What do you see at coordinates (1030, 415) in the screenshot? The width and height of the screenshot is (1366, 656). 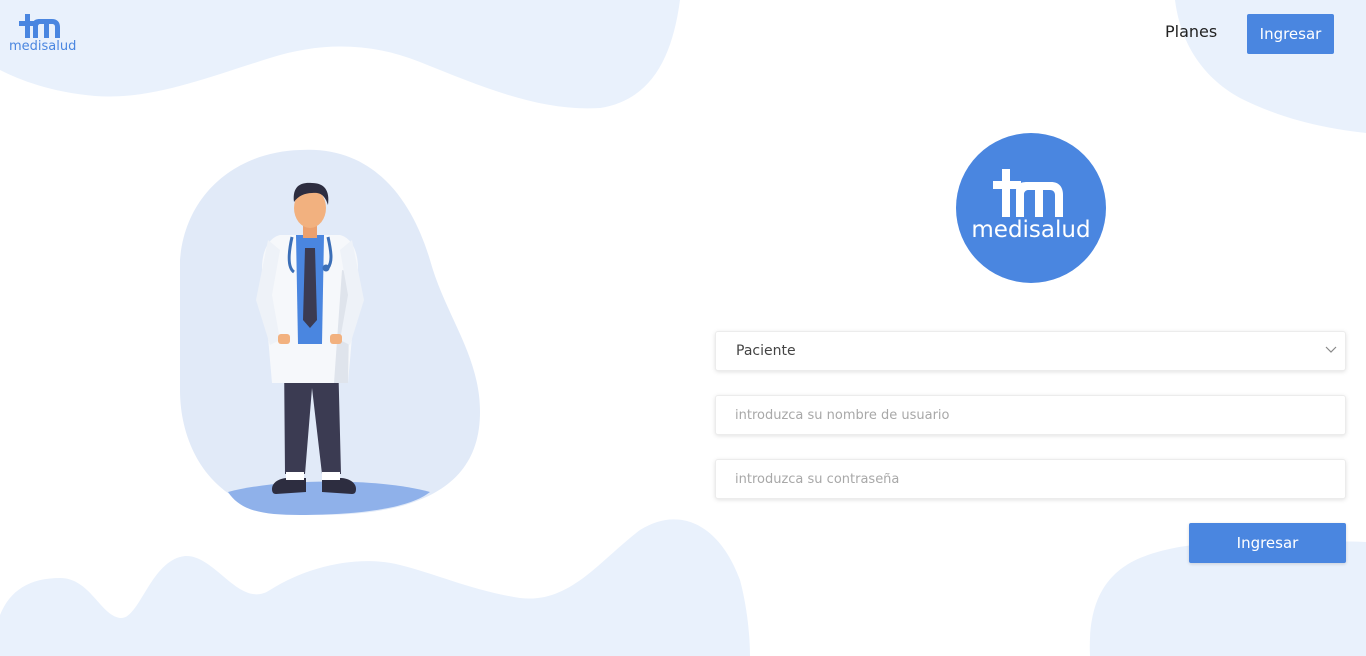 I see `username-input` at bounding box center [1030, 415].